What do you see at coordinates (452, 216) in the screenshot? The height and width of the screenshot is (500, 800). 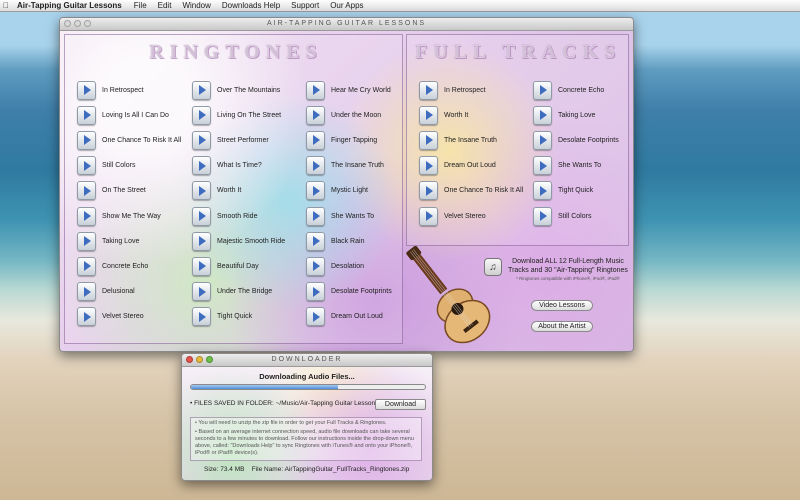 I see `full-track-item: Velvet Stereo` at bounding box center [452, 216].